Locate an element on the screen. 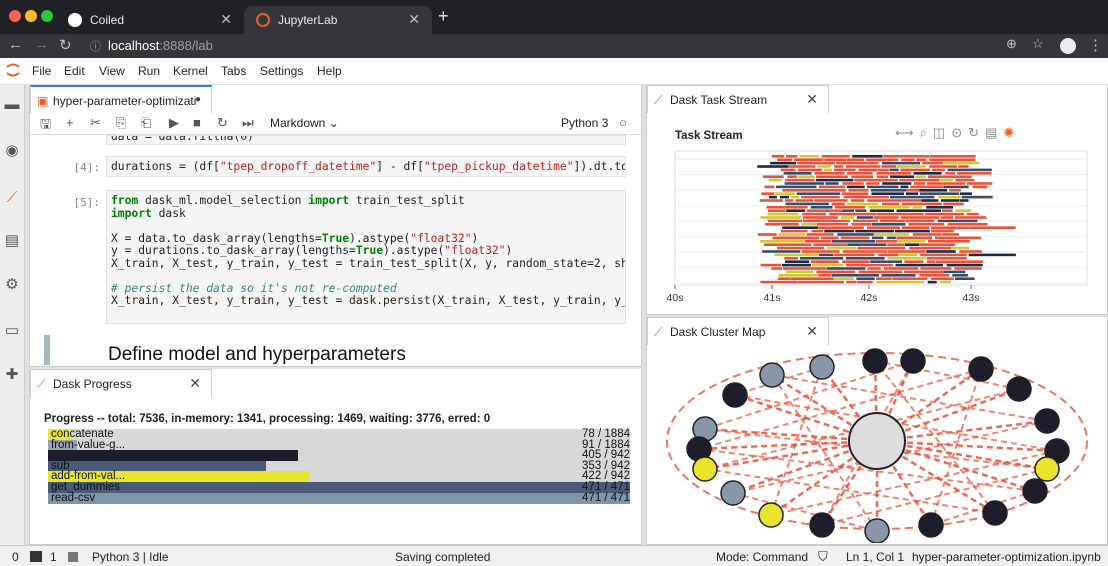 The width and height of the screenshot is (1108, 566). close-window-button is located at coordinates (15, 16).